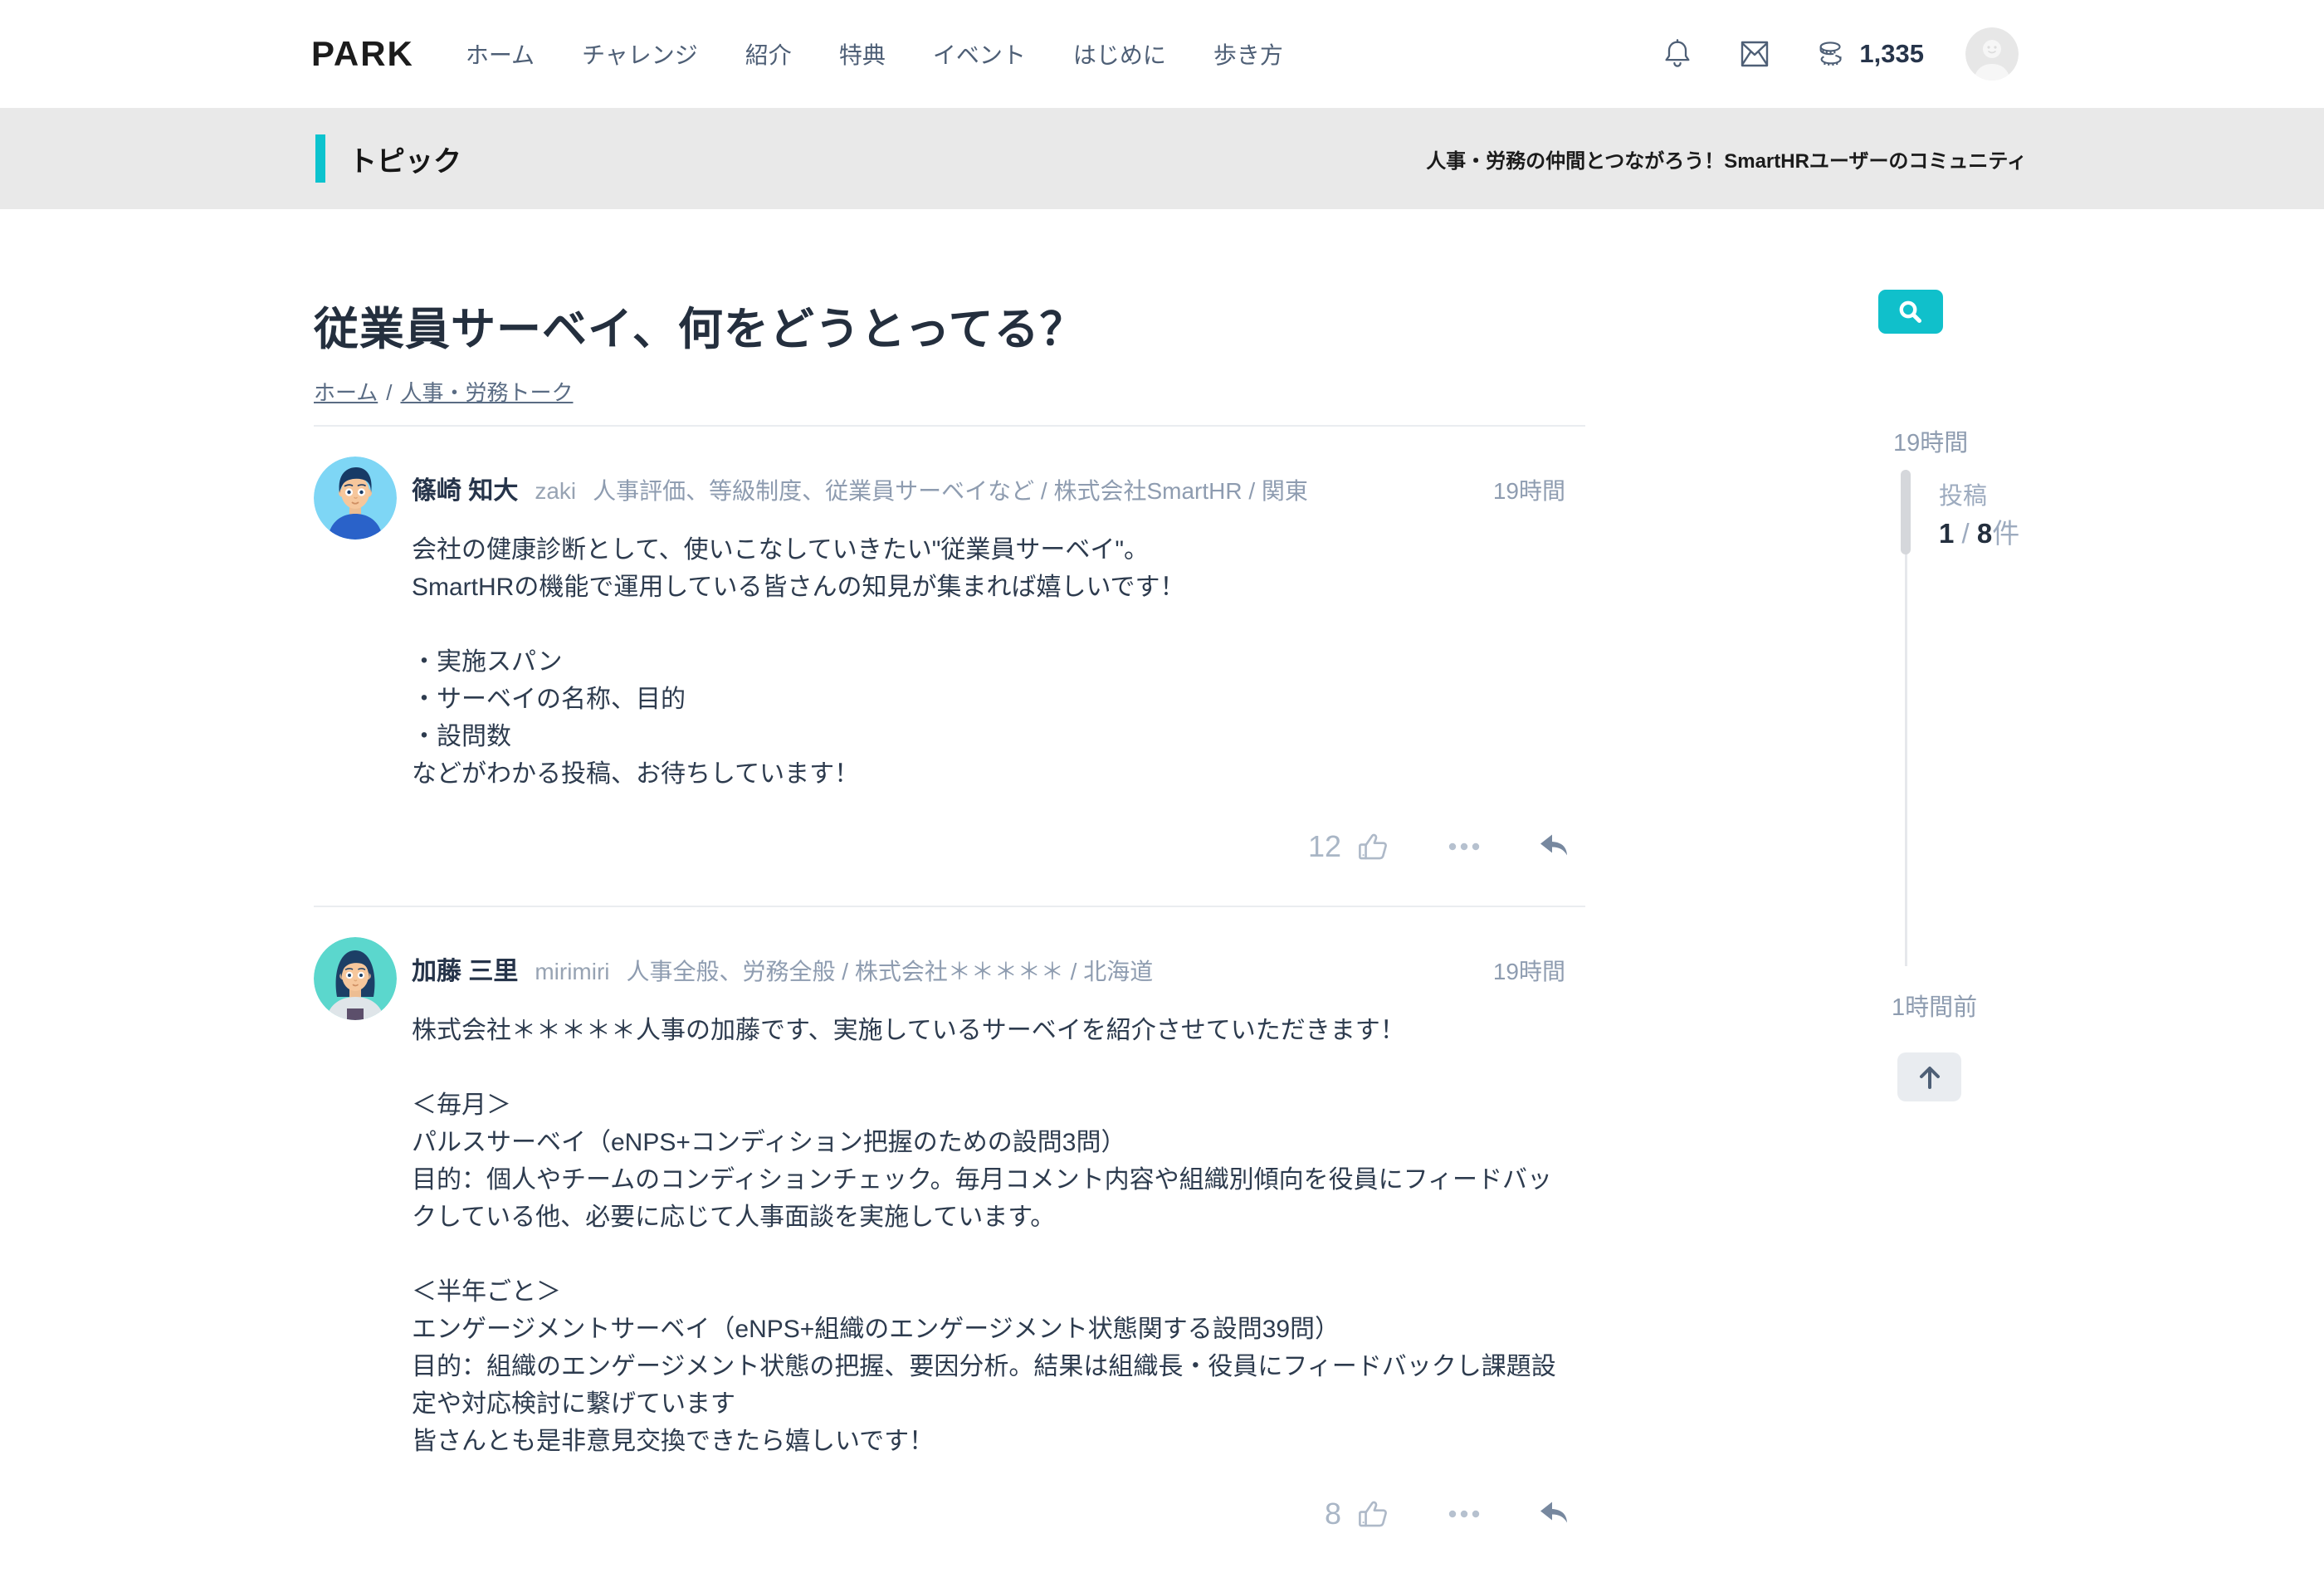 This screenshot has width=2324, height=1592. Describe the element at coordinates (1324, 846) in the screenshot. I see `like-count: 12` at that location.